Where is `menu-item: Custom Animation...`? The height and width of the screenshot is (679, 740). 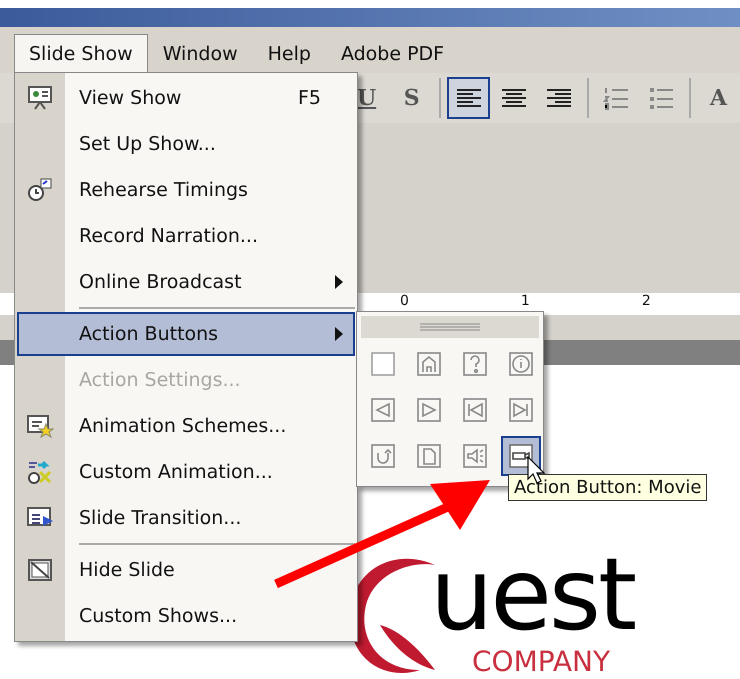 menu-item: Custom Animation... is located at coordinates (186, 472).